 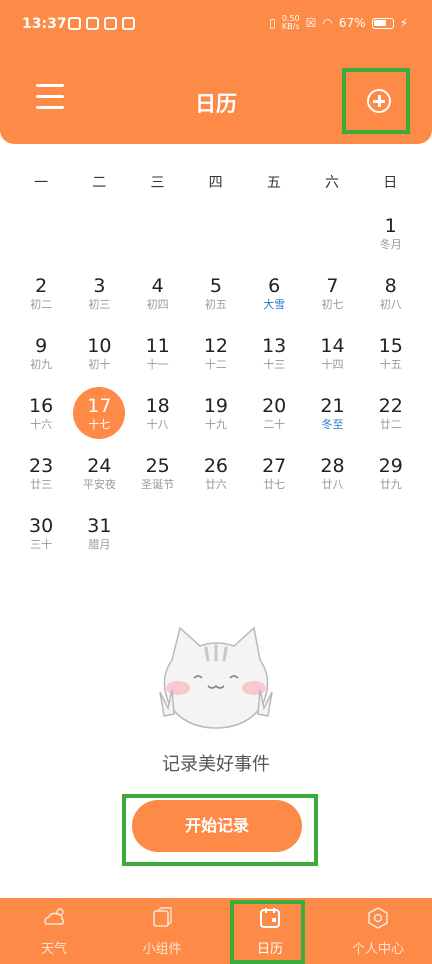 What do you see at coordinates (158, 420) in the screenshot?
I see `calendar-day: 18 十八` at bounding box center [158, 420].